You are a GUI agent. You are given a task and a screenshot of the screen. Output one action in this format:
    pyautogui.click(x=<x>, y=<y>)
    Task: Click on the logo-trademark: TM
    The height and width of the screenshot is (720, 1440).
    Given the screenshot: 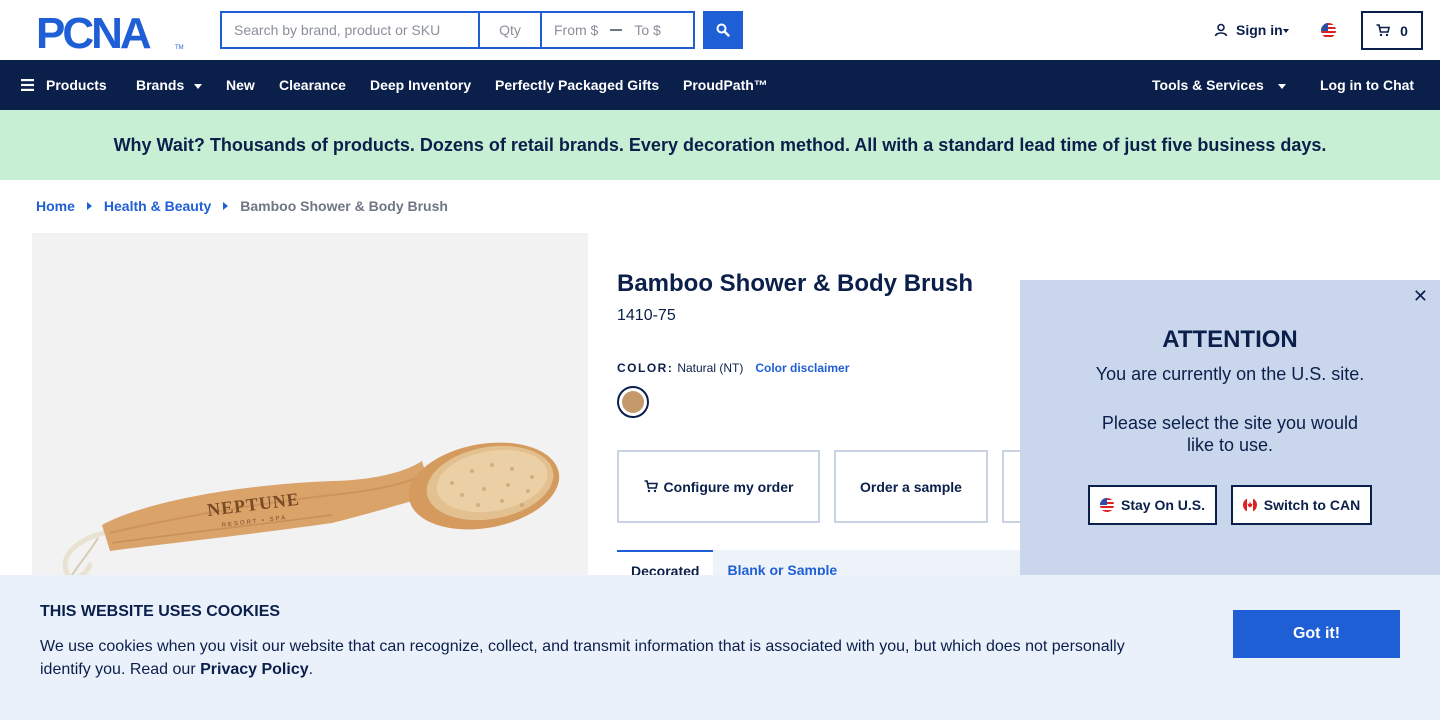 What is the action you would take?
    pyautogui.click(x=179, y=47)
    